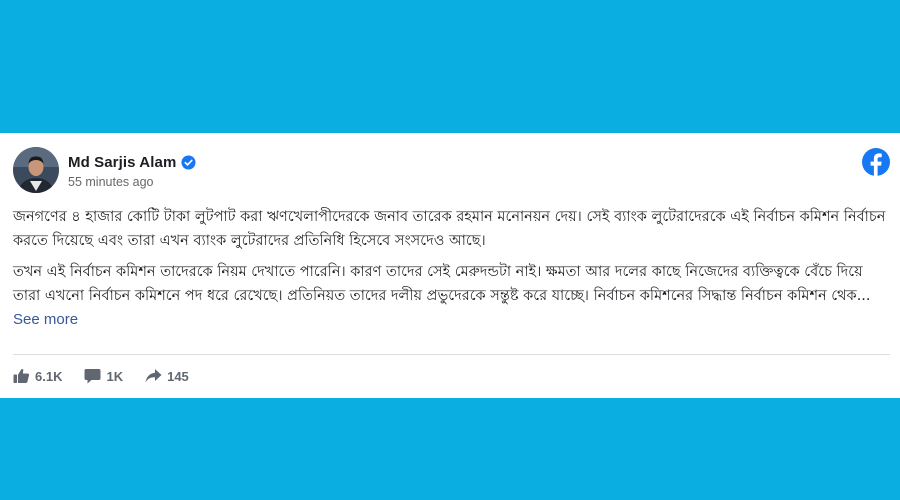 This screenshot has width=900, height=500. Describe the element at coordinates (178, 376) in the screenshot. I see `share-count: 145` at that location.